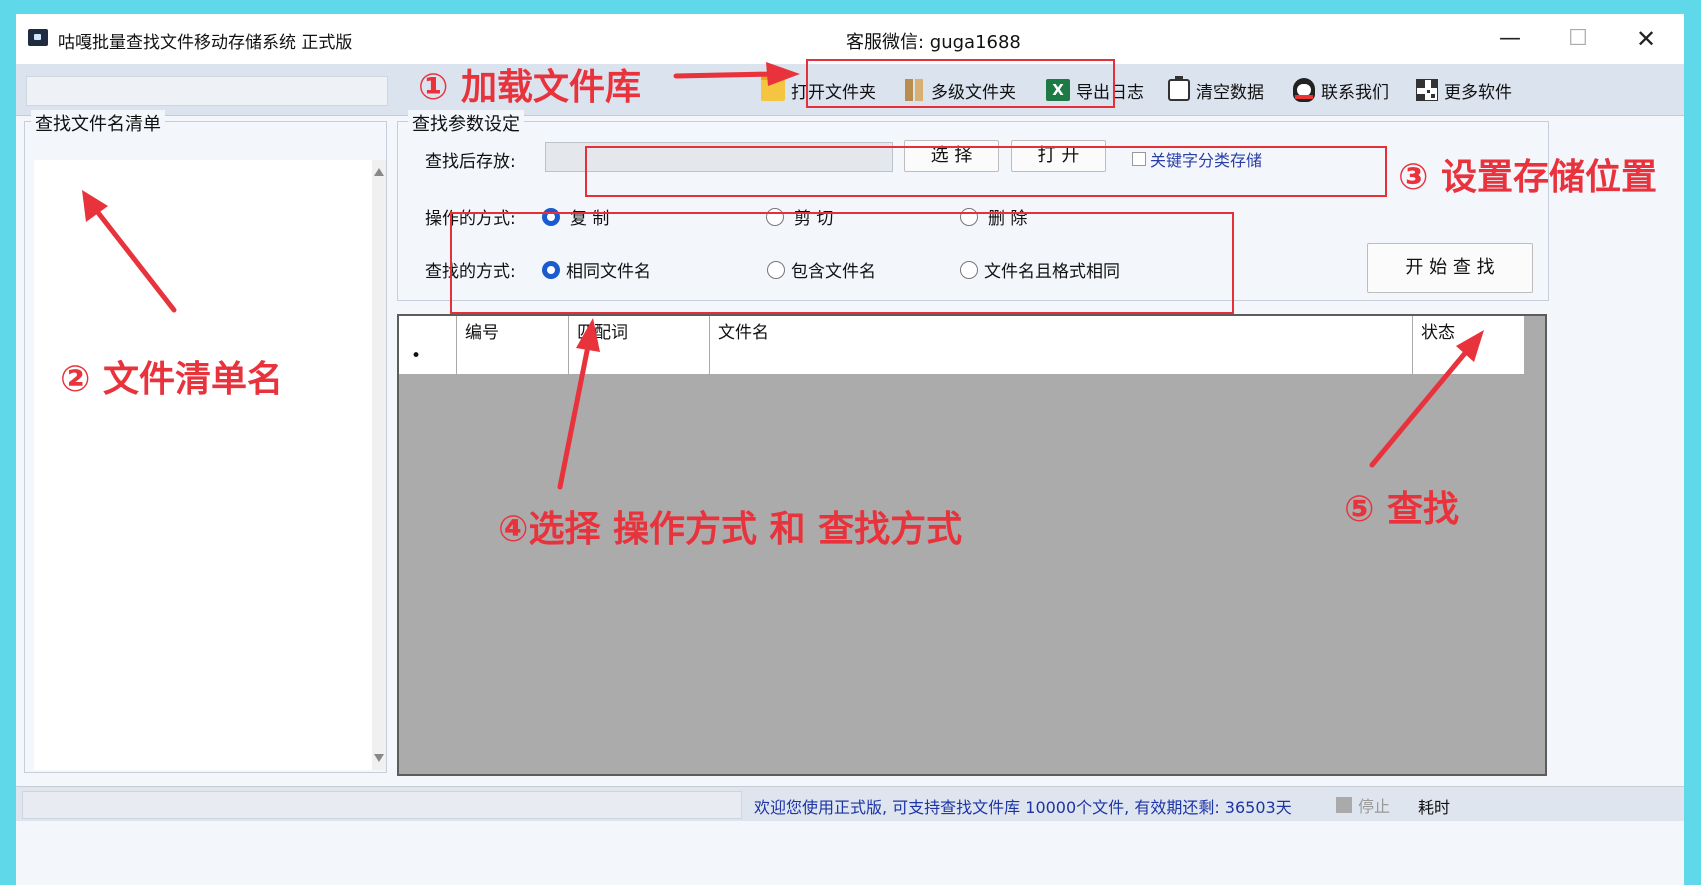 The image size is (1701, 885). What do you see at coordinates (530, 87) in the screenshot?
I see `annotation-load-library: ① 加载文件库` at bounding box center [530, 87].